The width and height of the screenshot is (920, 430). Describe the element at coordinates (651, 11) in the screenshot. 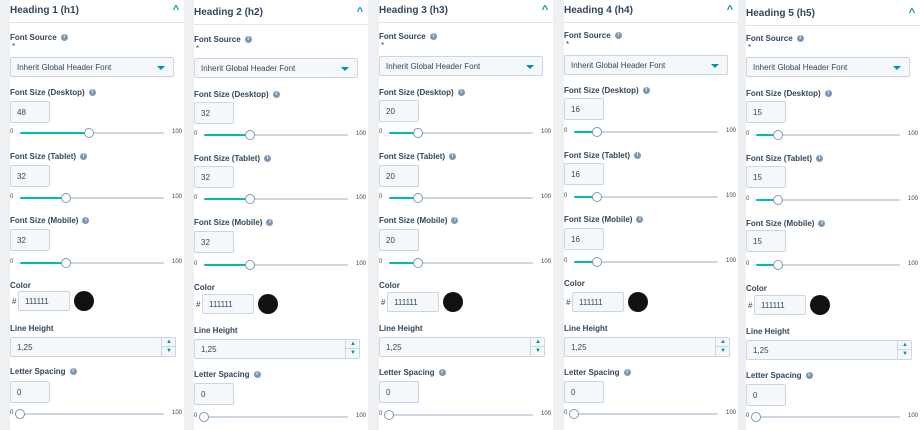

I see `panel-header: Heading 4 (h4) ^` at that location.